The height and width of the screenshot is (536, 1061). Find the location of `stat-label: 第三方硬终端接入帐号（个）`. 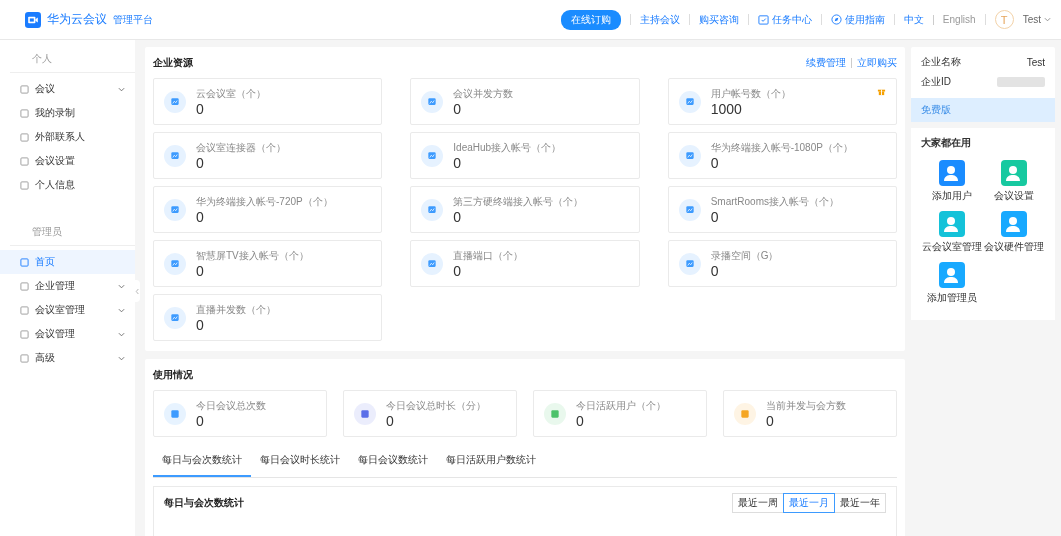

stat-label: 第三方硬终端接入帐号（个） is located at coordinates (518, 201).